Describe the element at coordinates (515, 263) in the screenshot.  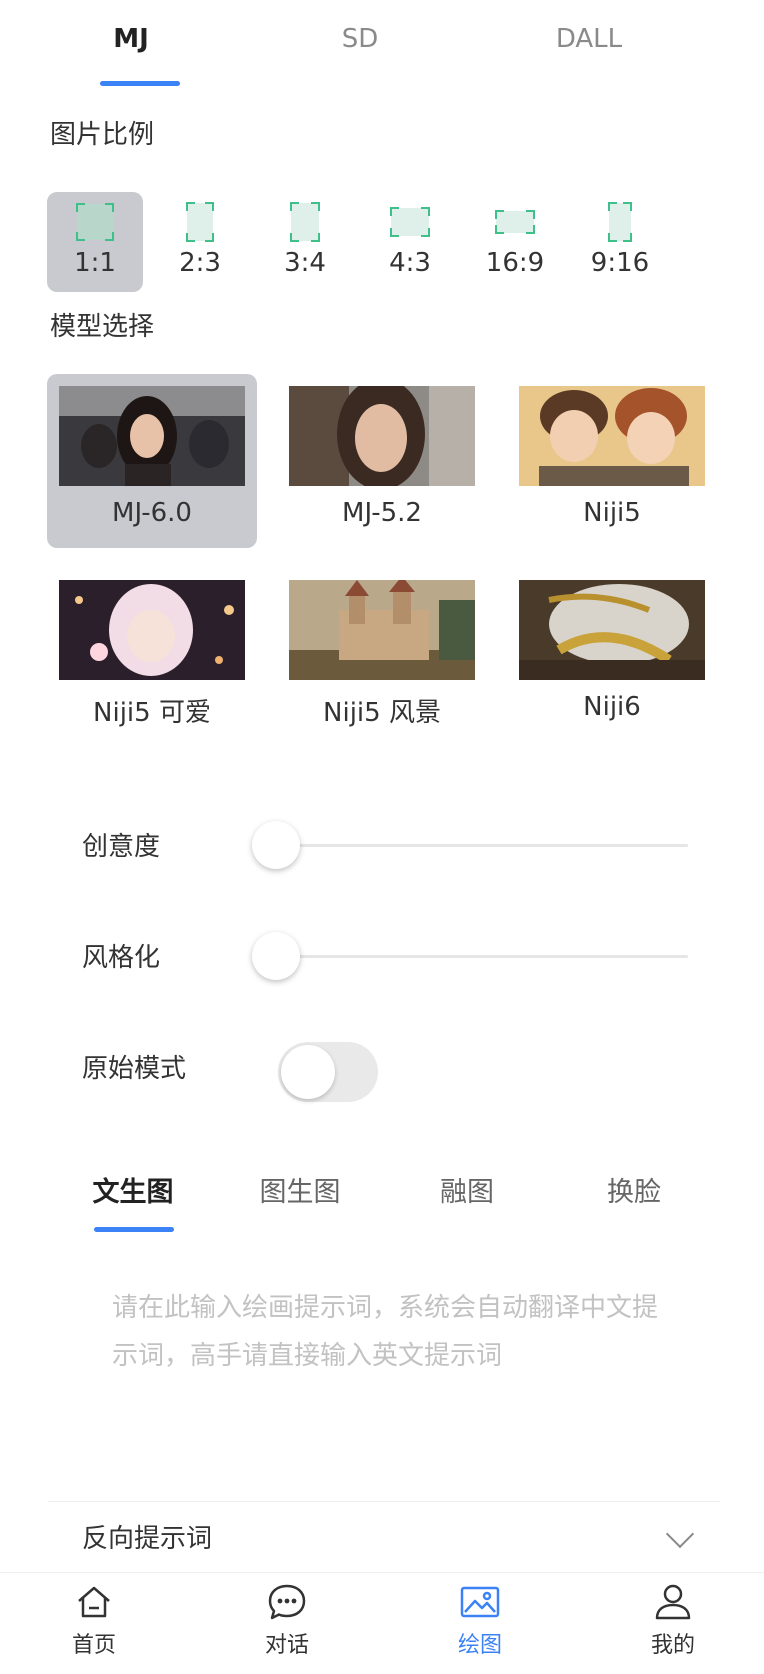
I see `ratio-label: 16:9` at that location.